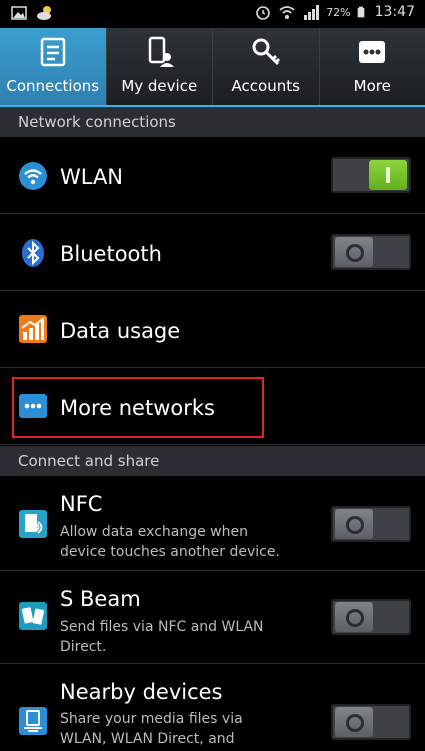  I want to click on data-usage-label: Data usage, so click(120, 331).